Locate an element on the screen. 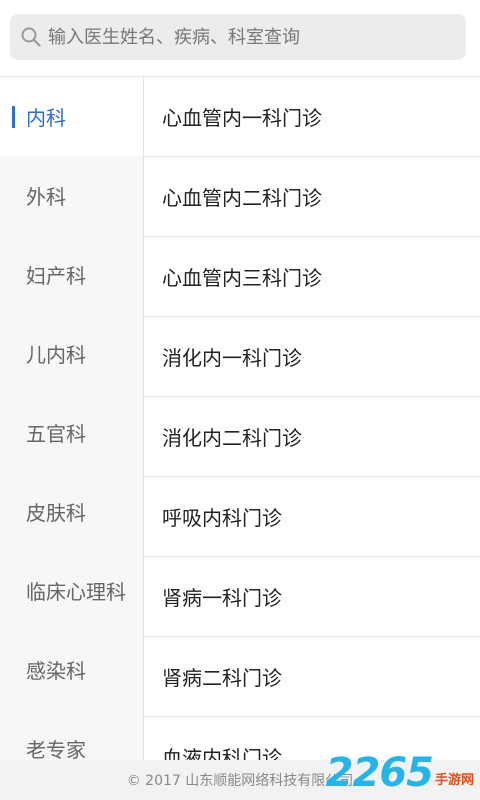  clinic-item: 心血管内一科门诊 is located at coordinates (312, 117).